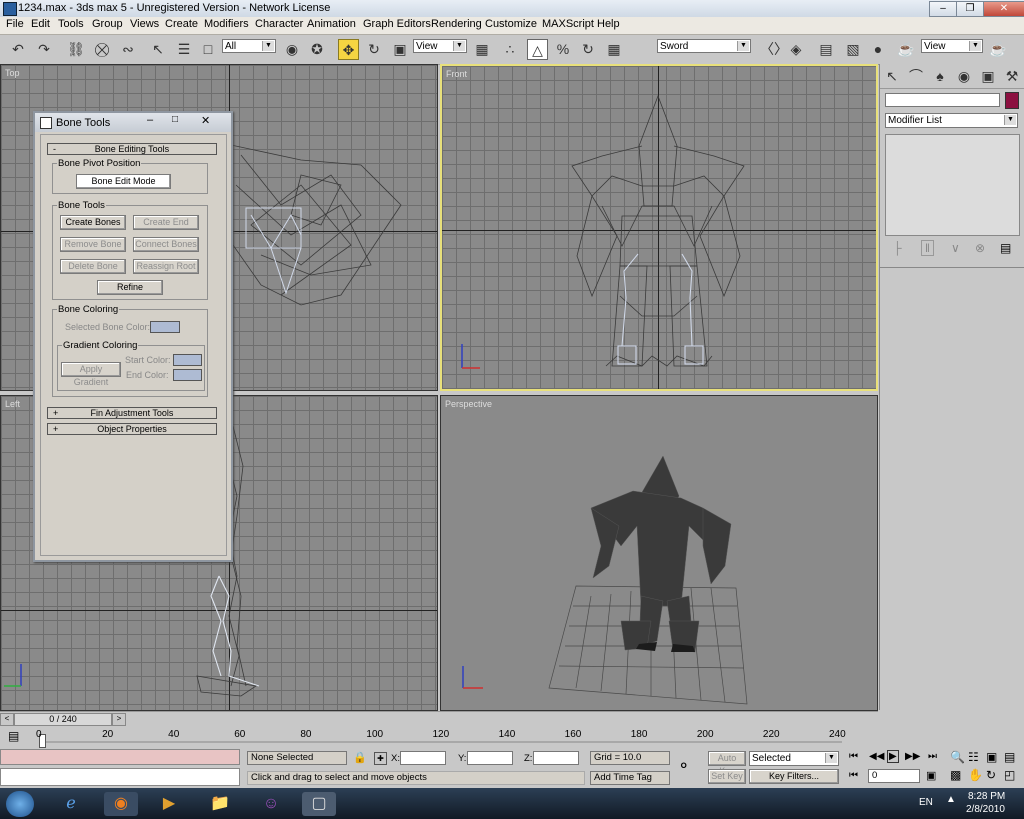 The height and width of the screenshot is (819, 1024). What do you see at coordinates (102, 49) in the screenshot?
I see `unlink-icon: ⛒` at bounding box center [102, 49].